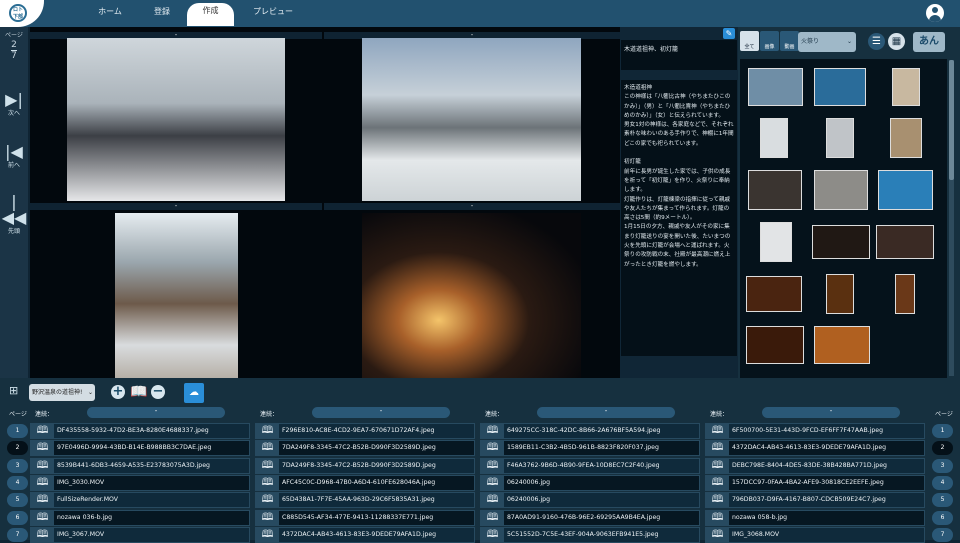 The image size is (960, 543). Describe the element at coordinates (815, 517) in the screenshot. I see `file-row: 🕮 nozawa 058-b.jpg` at that location.